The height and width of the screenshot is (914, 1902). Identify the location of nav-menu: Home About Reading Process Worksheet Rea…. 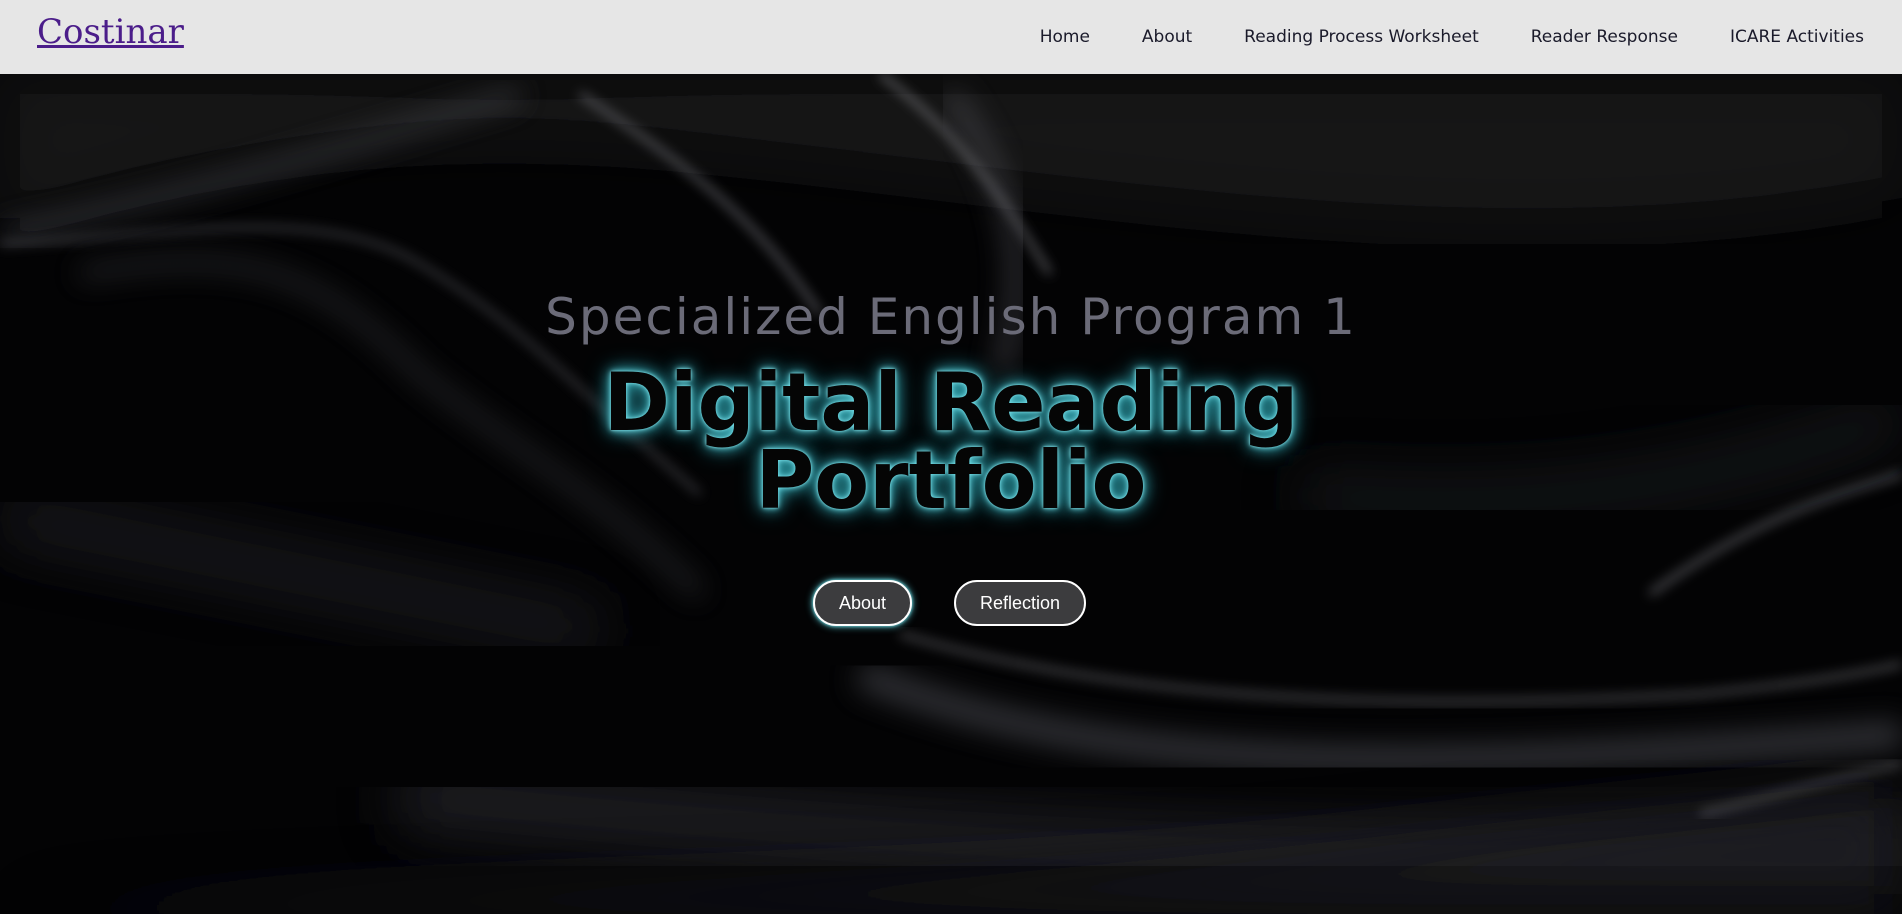
(1426, 37).